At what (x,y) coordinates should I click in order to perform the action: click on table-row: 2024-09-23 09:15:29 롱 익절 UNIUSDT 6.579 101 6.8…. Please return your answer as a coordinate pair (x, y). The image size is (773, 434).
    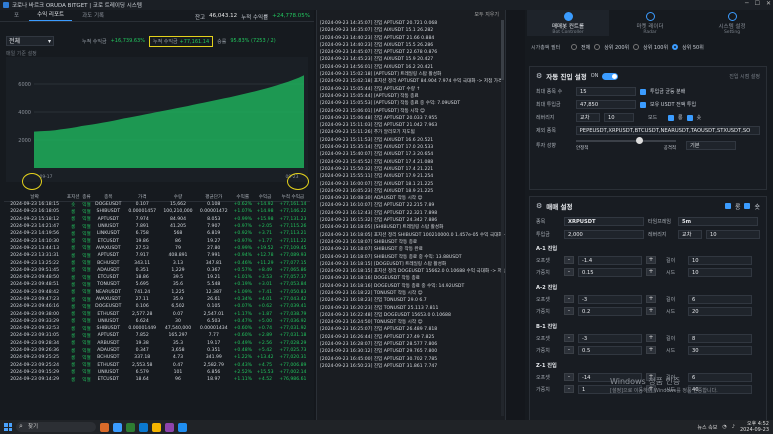
    Looking at the image, I should click on (157, 372).